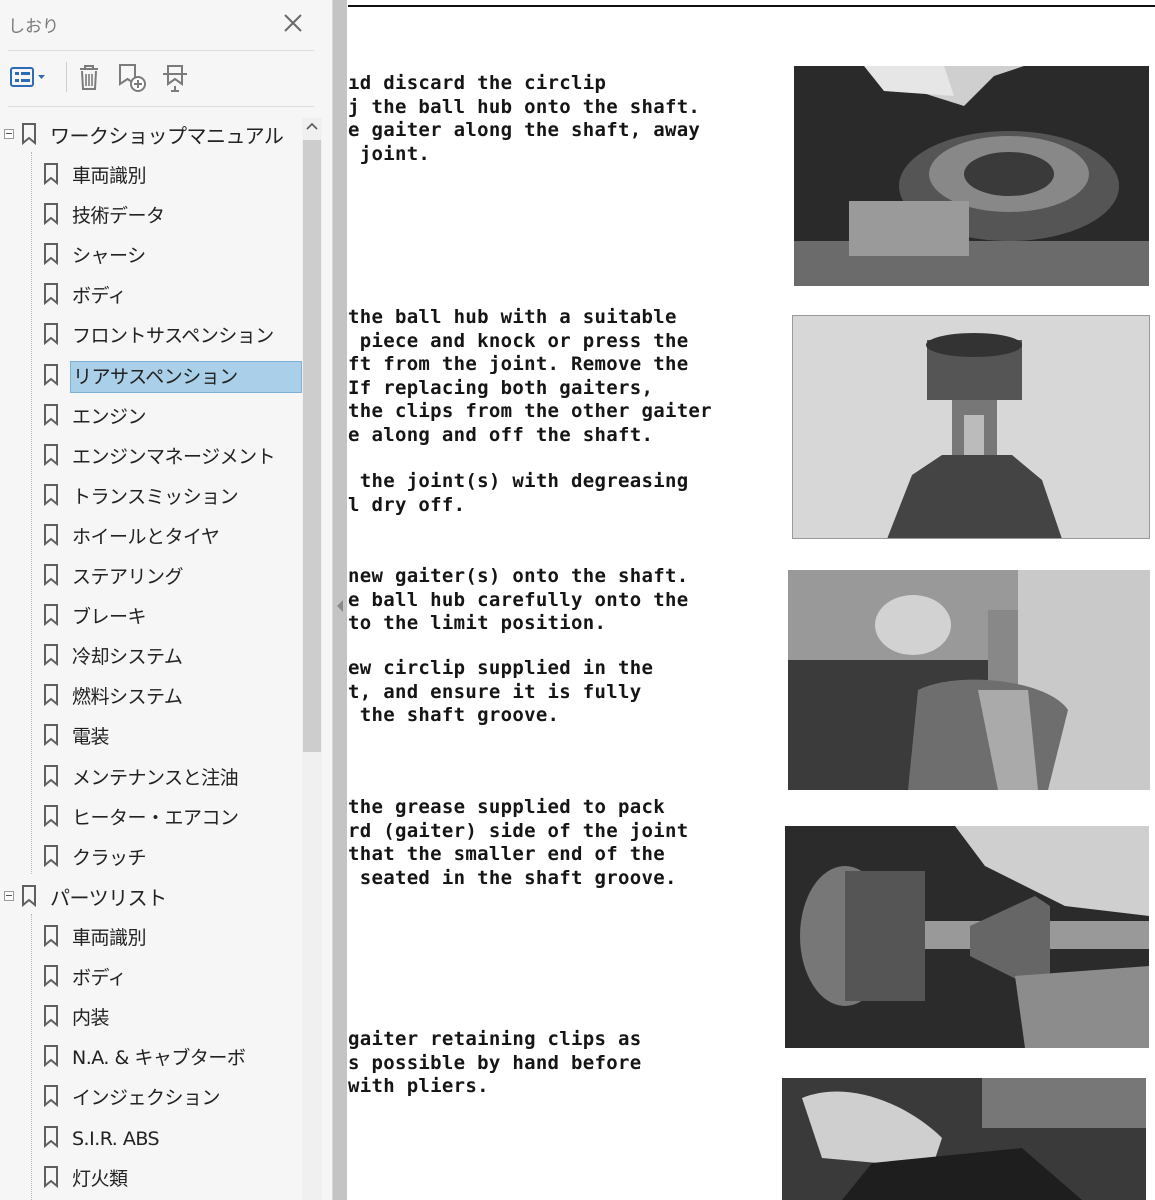 This screenshot has width=1155, height=1200. I want to click on bookmark-label: ワークショップマニュアル, so click(166, 136).